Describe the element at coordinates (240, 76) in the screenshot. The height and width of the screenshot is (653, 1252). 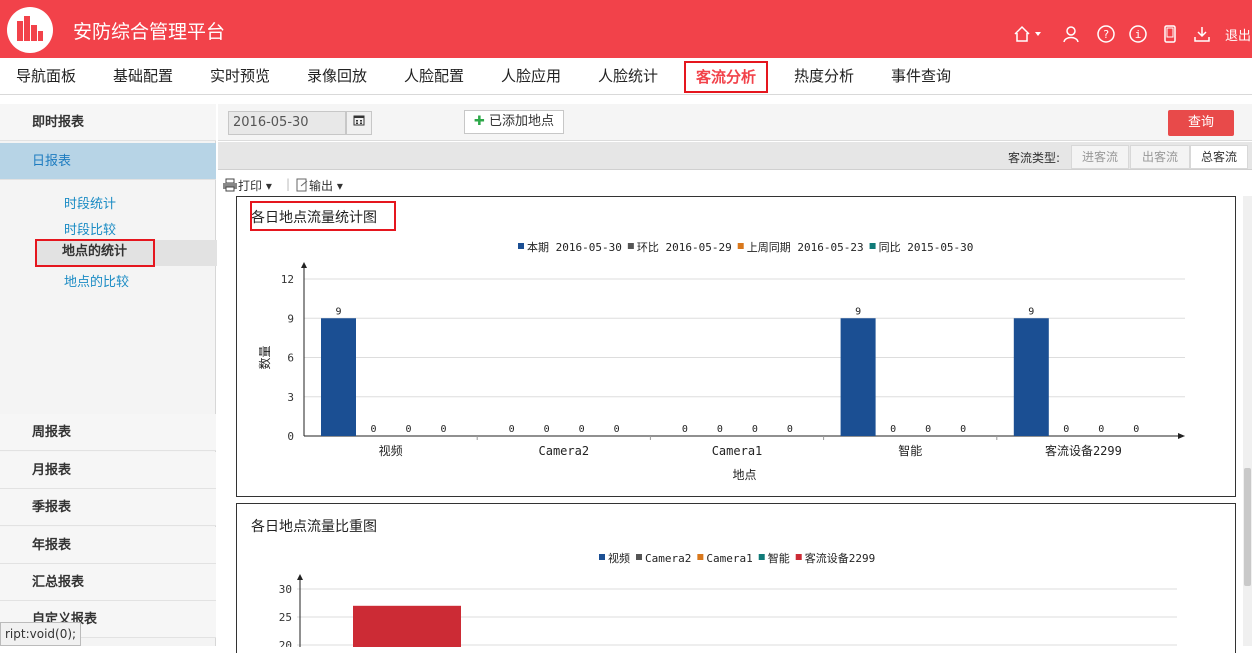
I see `menu-item-live-preview: 实时预览` at that location.